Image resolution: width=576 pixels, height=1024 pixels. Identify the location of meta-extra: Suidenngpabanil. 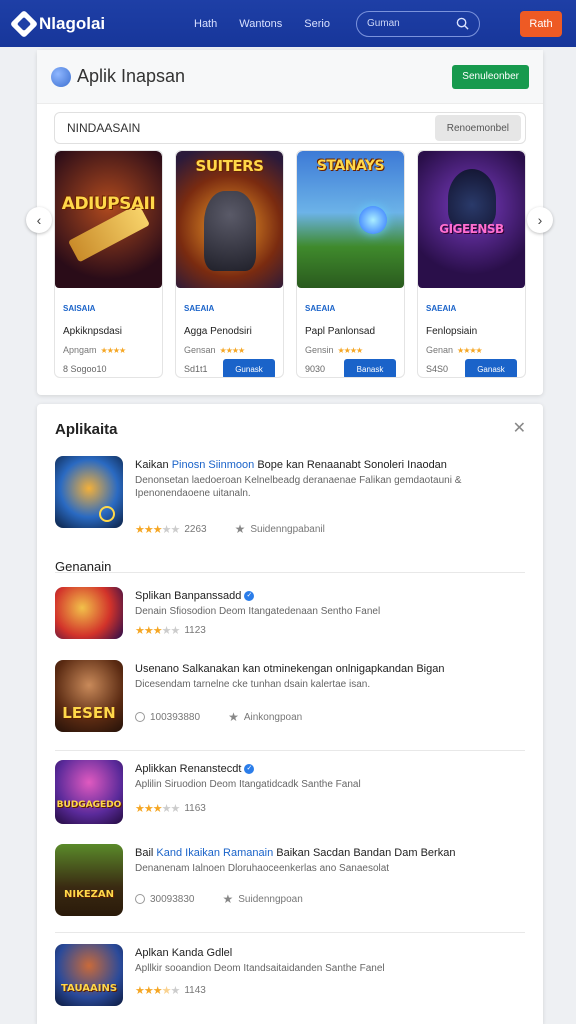
(287, 529).